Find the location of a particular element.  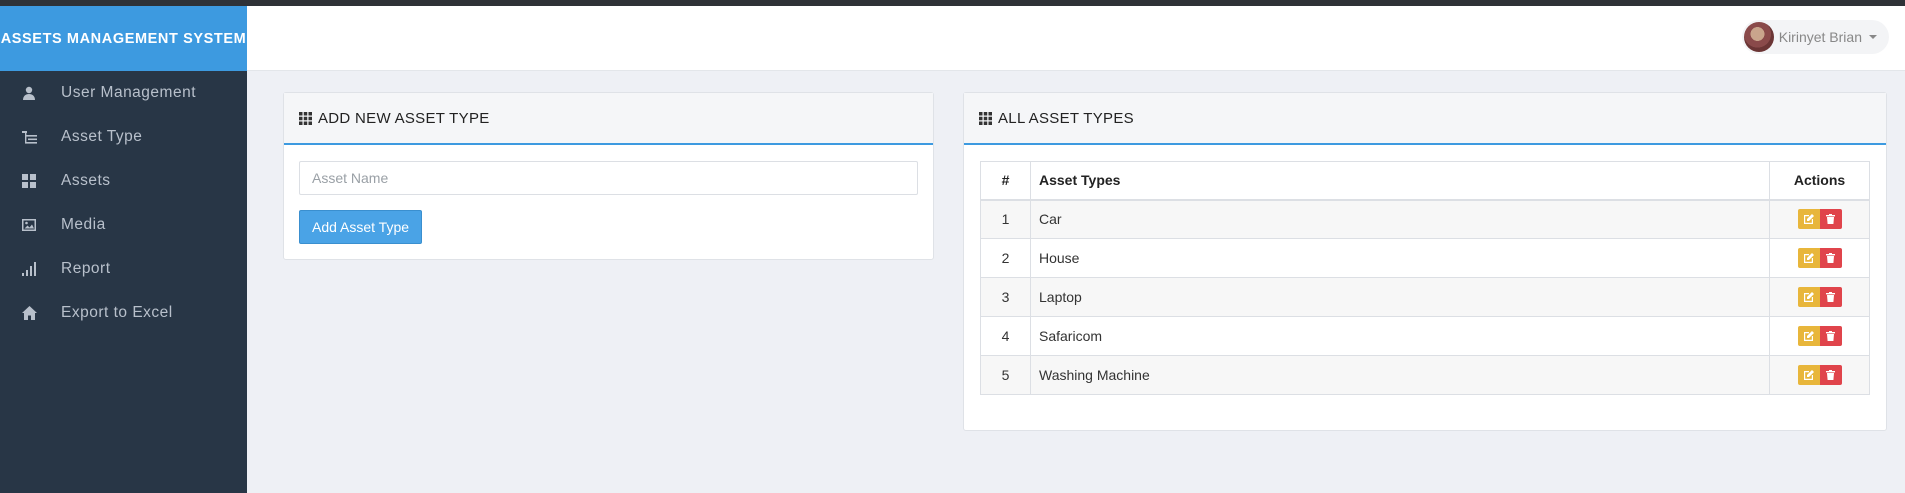

row-number: 5 is located at coordinates (1005, 375).